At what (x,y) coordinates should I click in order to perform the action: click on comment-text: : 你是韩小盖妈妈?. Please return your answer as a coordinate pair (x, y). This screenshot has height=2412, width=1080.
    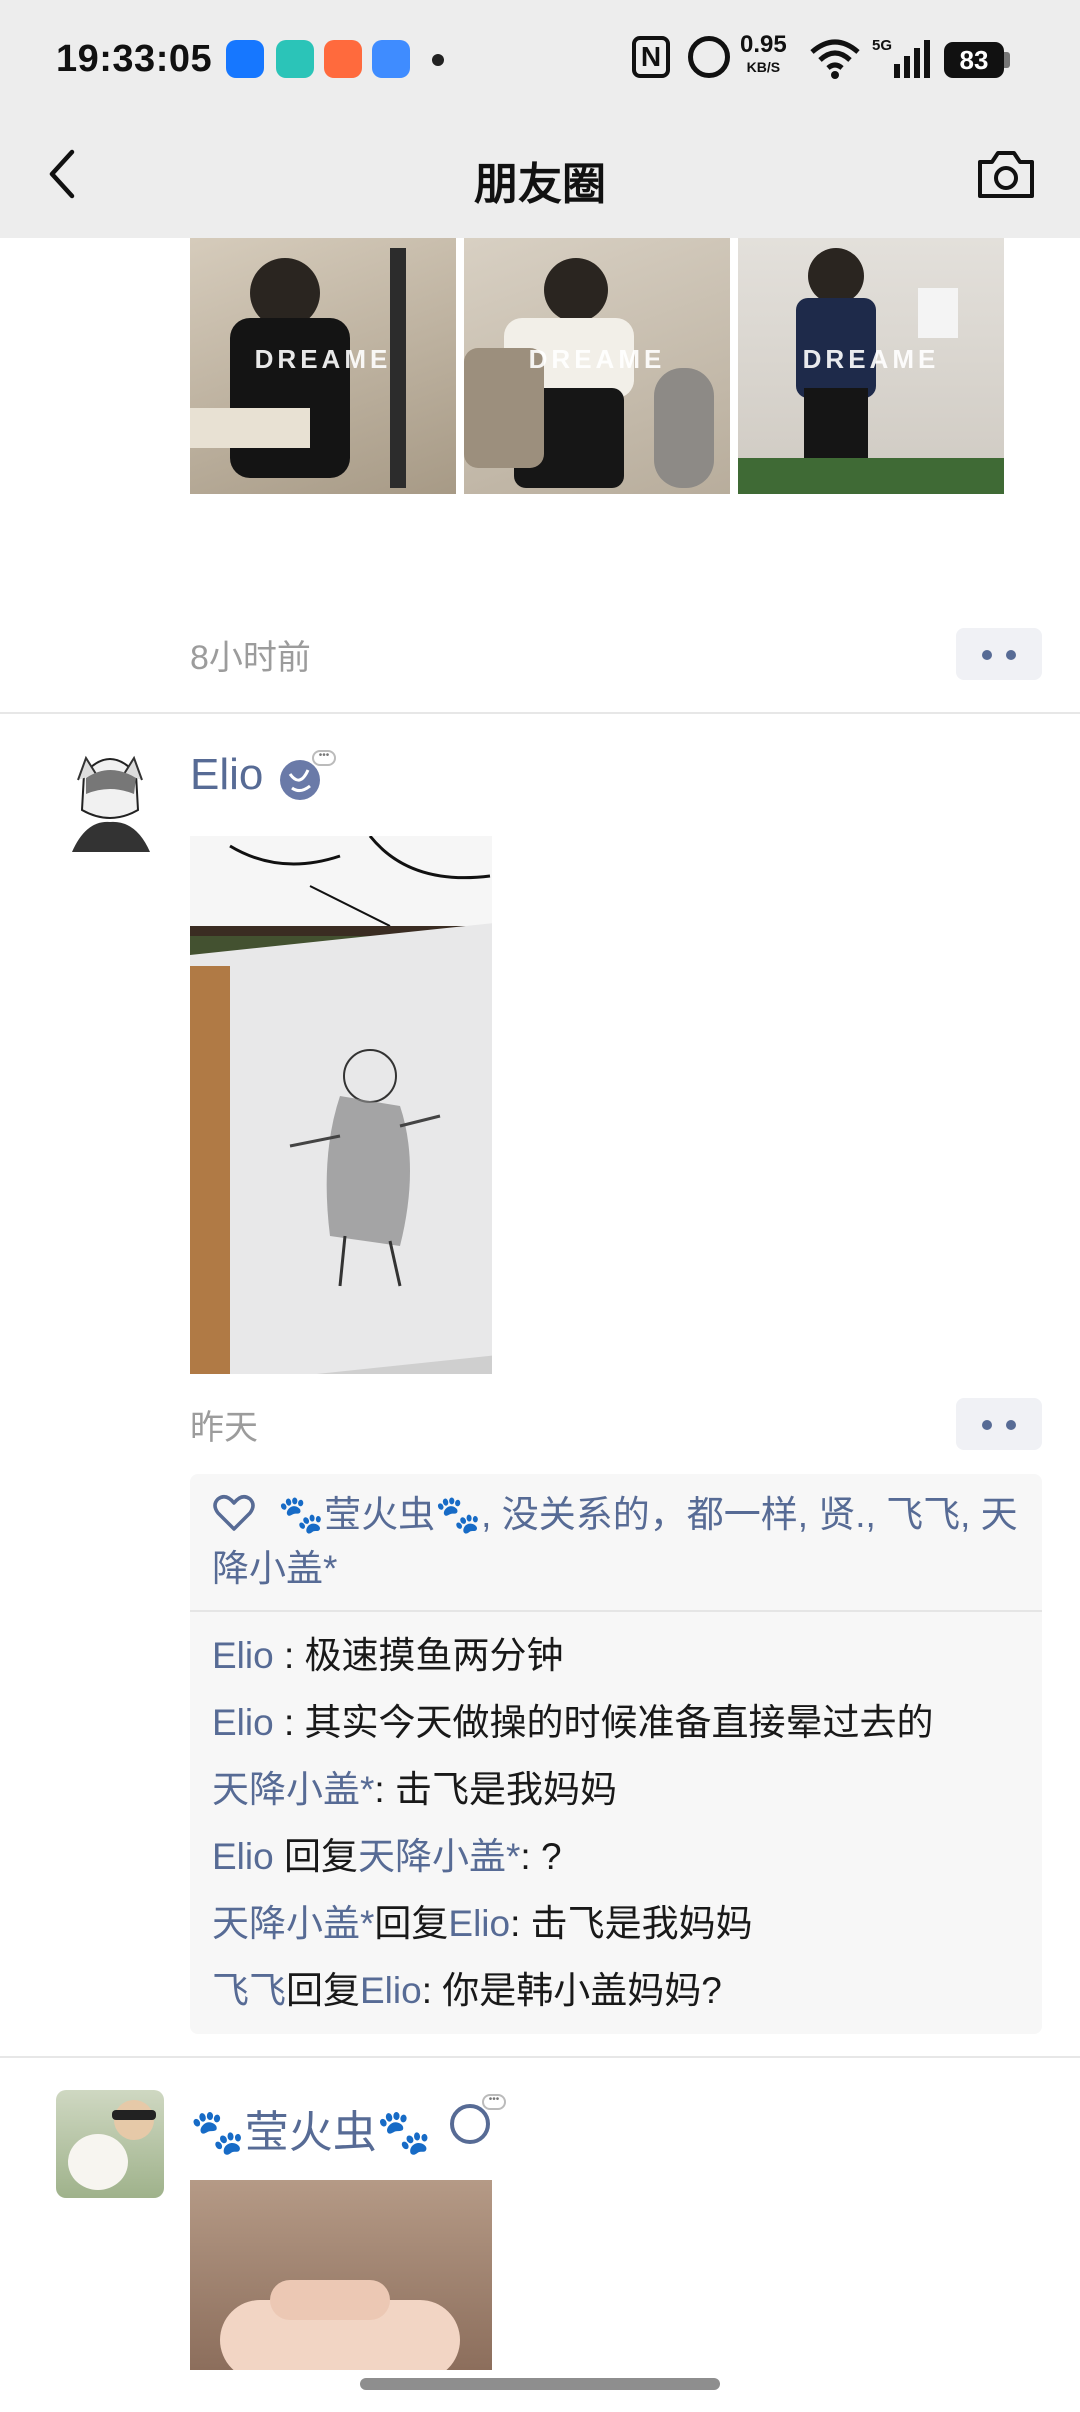
    Looking at the image, I should click on (571, 1990).